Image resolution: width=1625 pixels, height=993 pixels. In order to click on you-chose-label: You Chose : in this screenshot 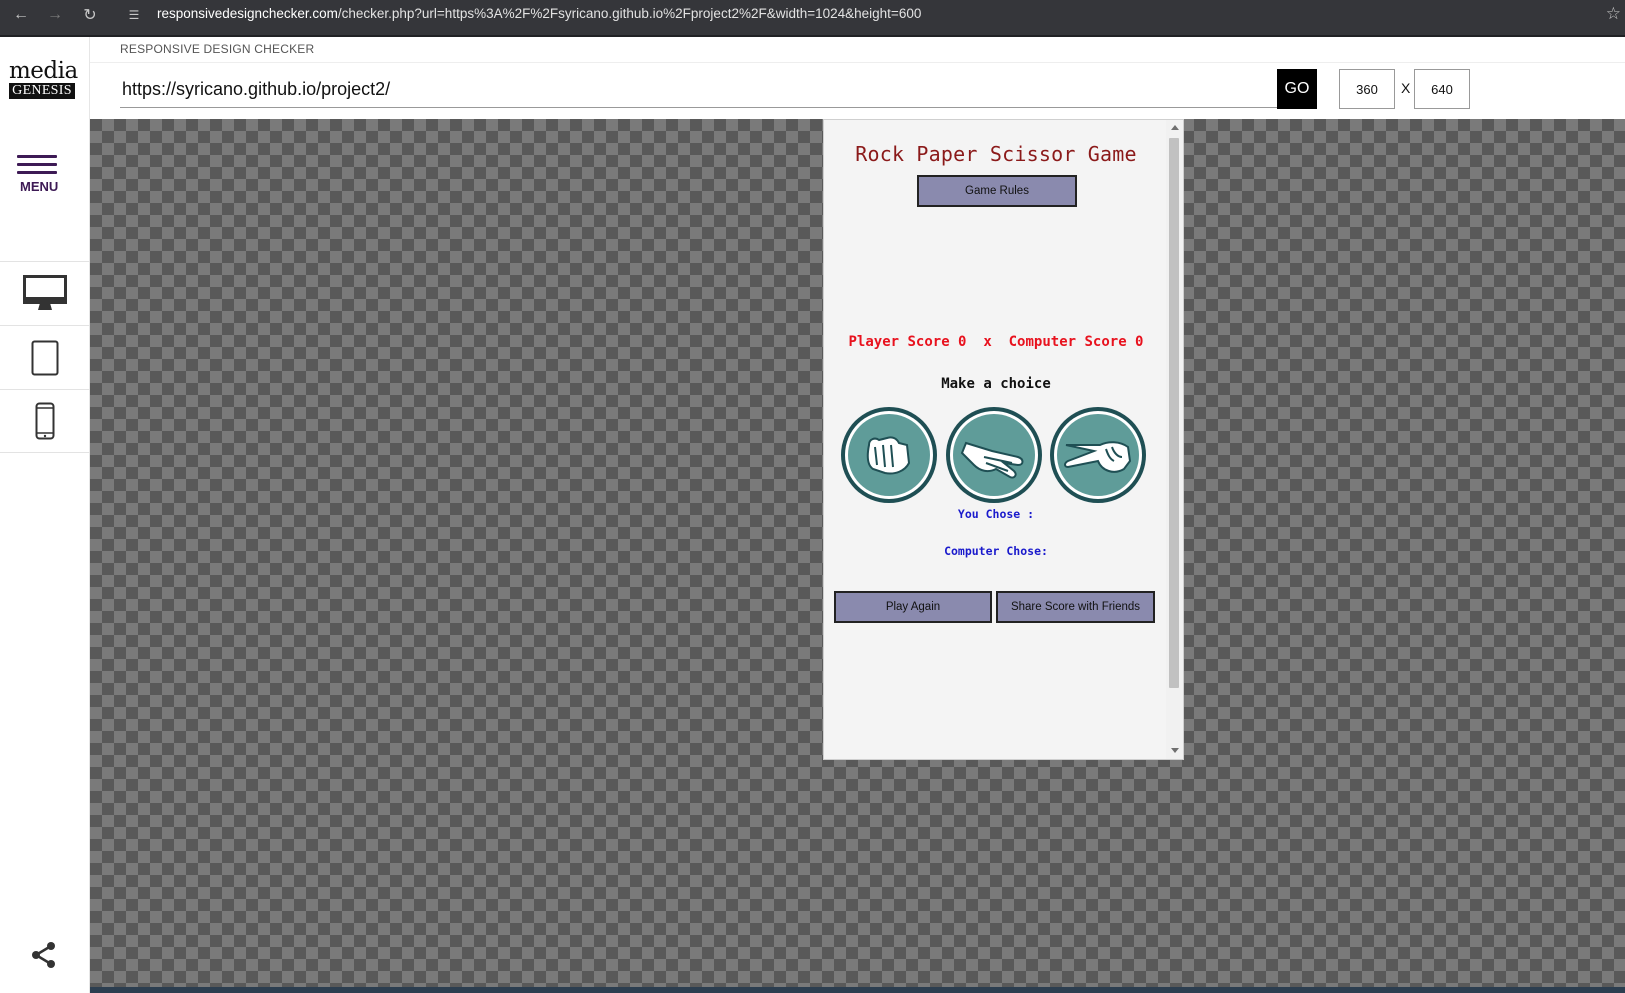, I will do `click(996, 514)`.